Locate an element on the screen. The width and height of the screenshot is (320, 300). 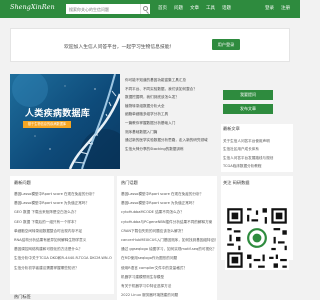
list-item: 通过 ggseqlogo 绘图学习，如何实现motif-seq的可视化？ is located at coordinates (168, 249).